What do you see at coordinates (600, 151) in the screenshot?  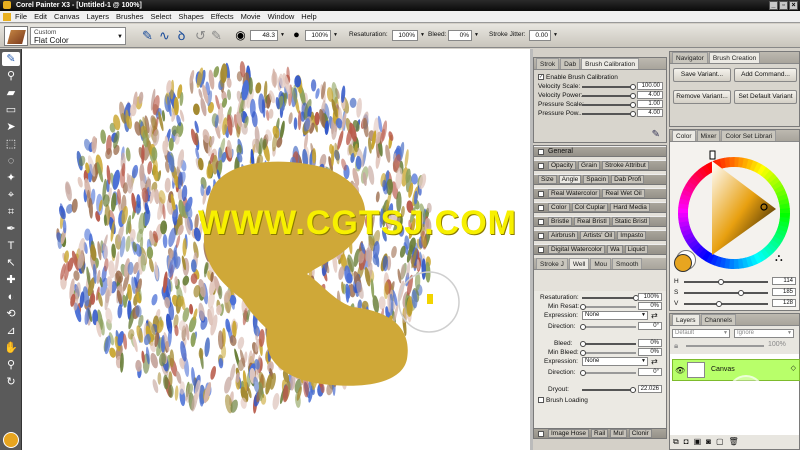 I see `section-general: General` at bounding box center [600, 151].